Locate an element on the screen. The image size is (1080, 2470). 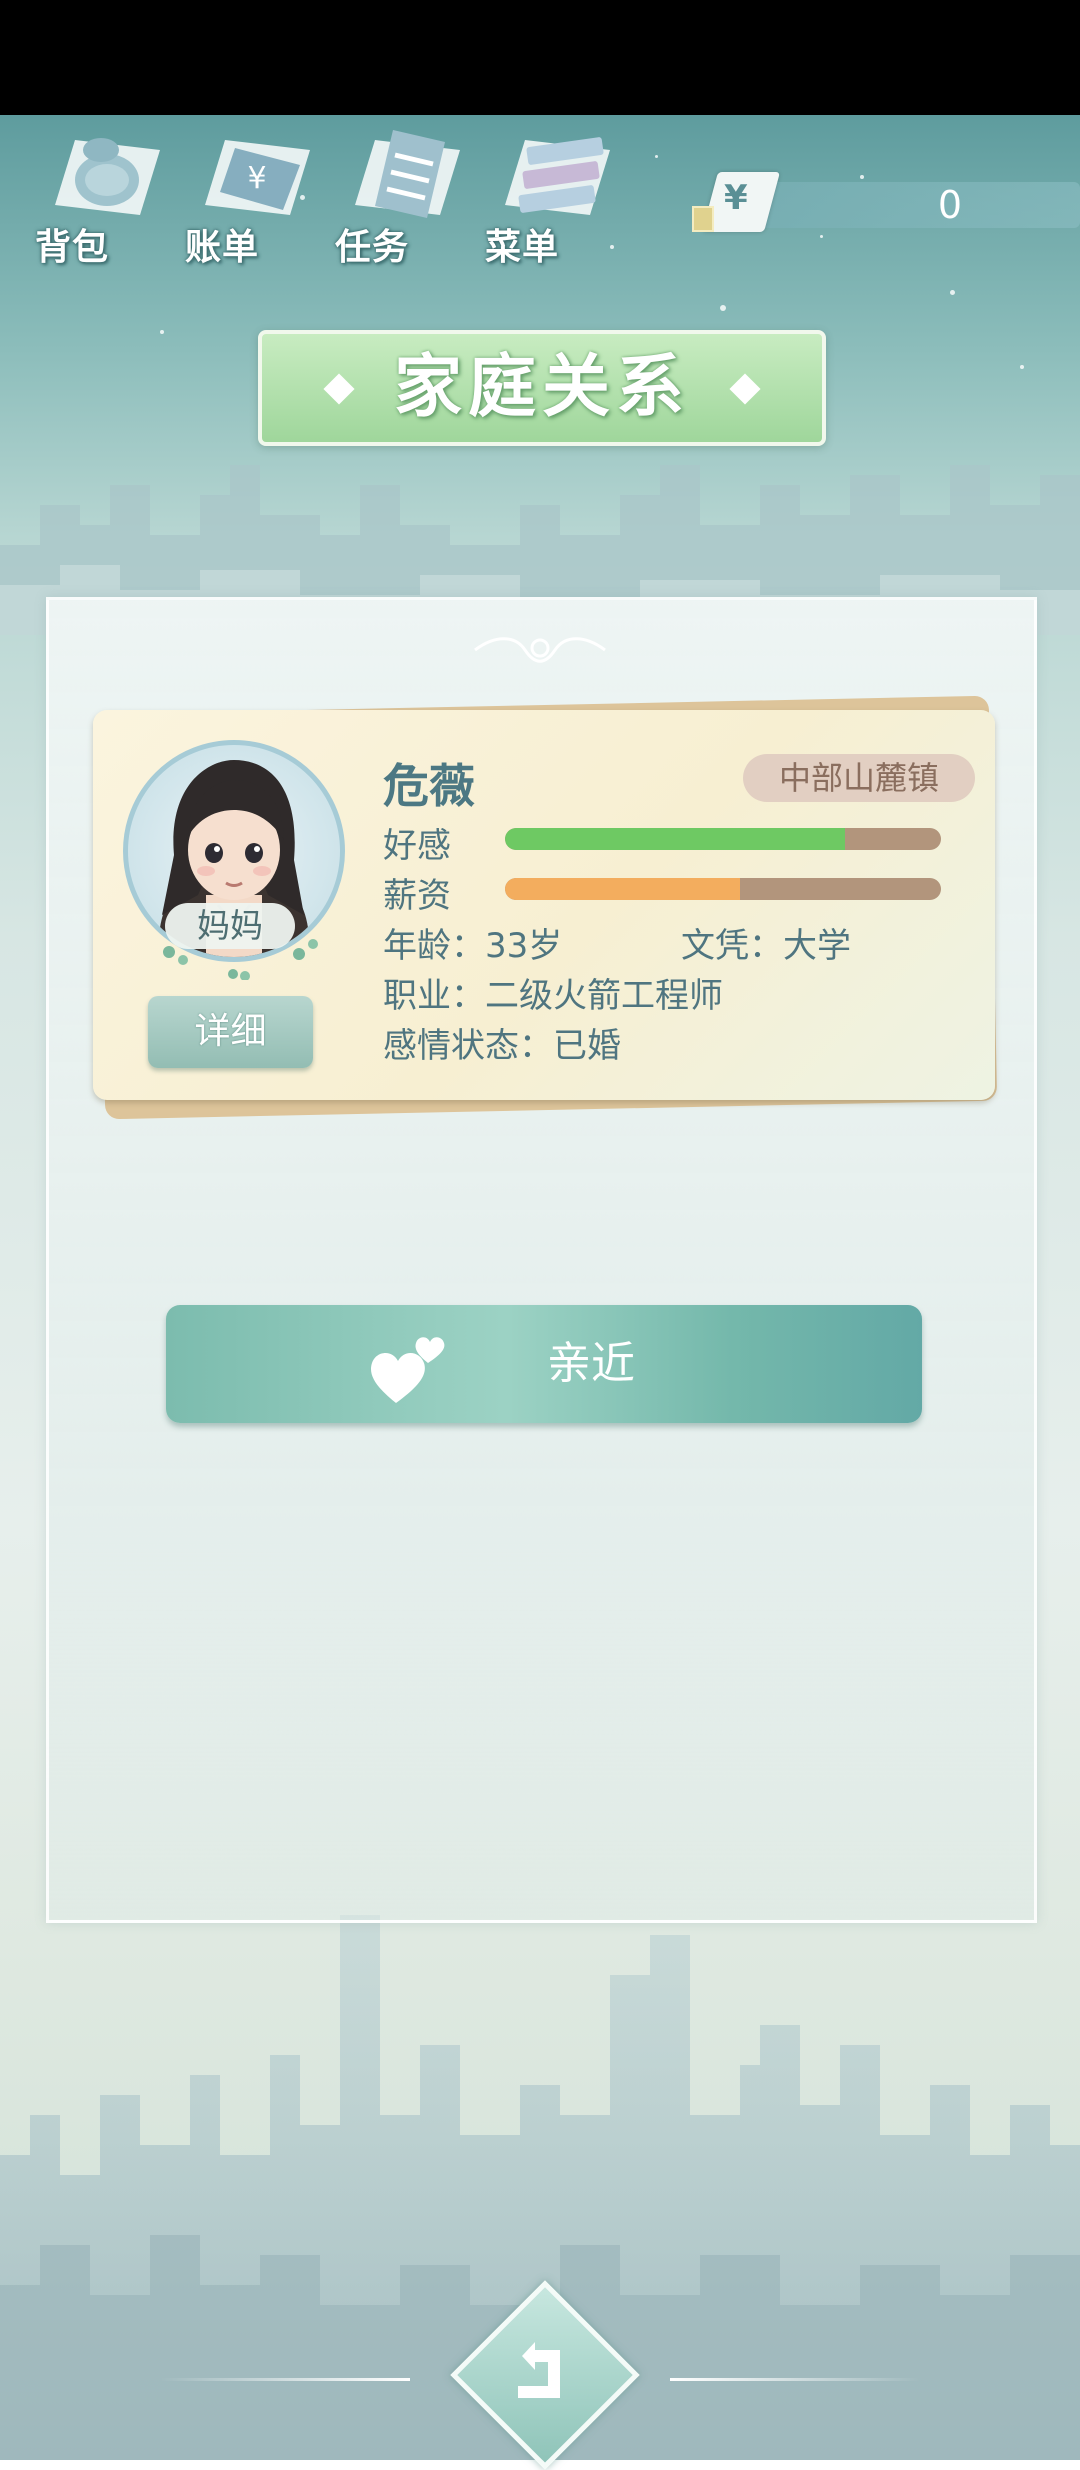
education-text: 文凭：大学 is located at coordinates (766, 946).